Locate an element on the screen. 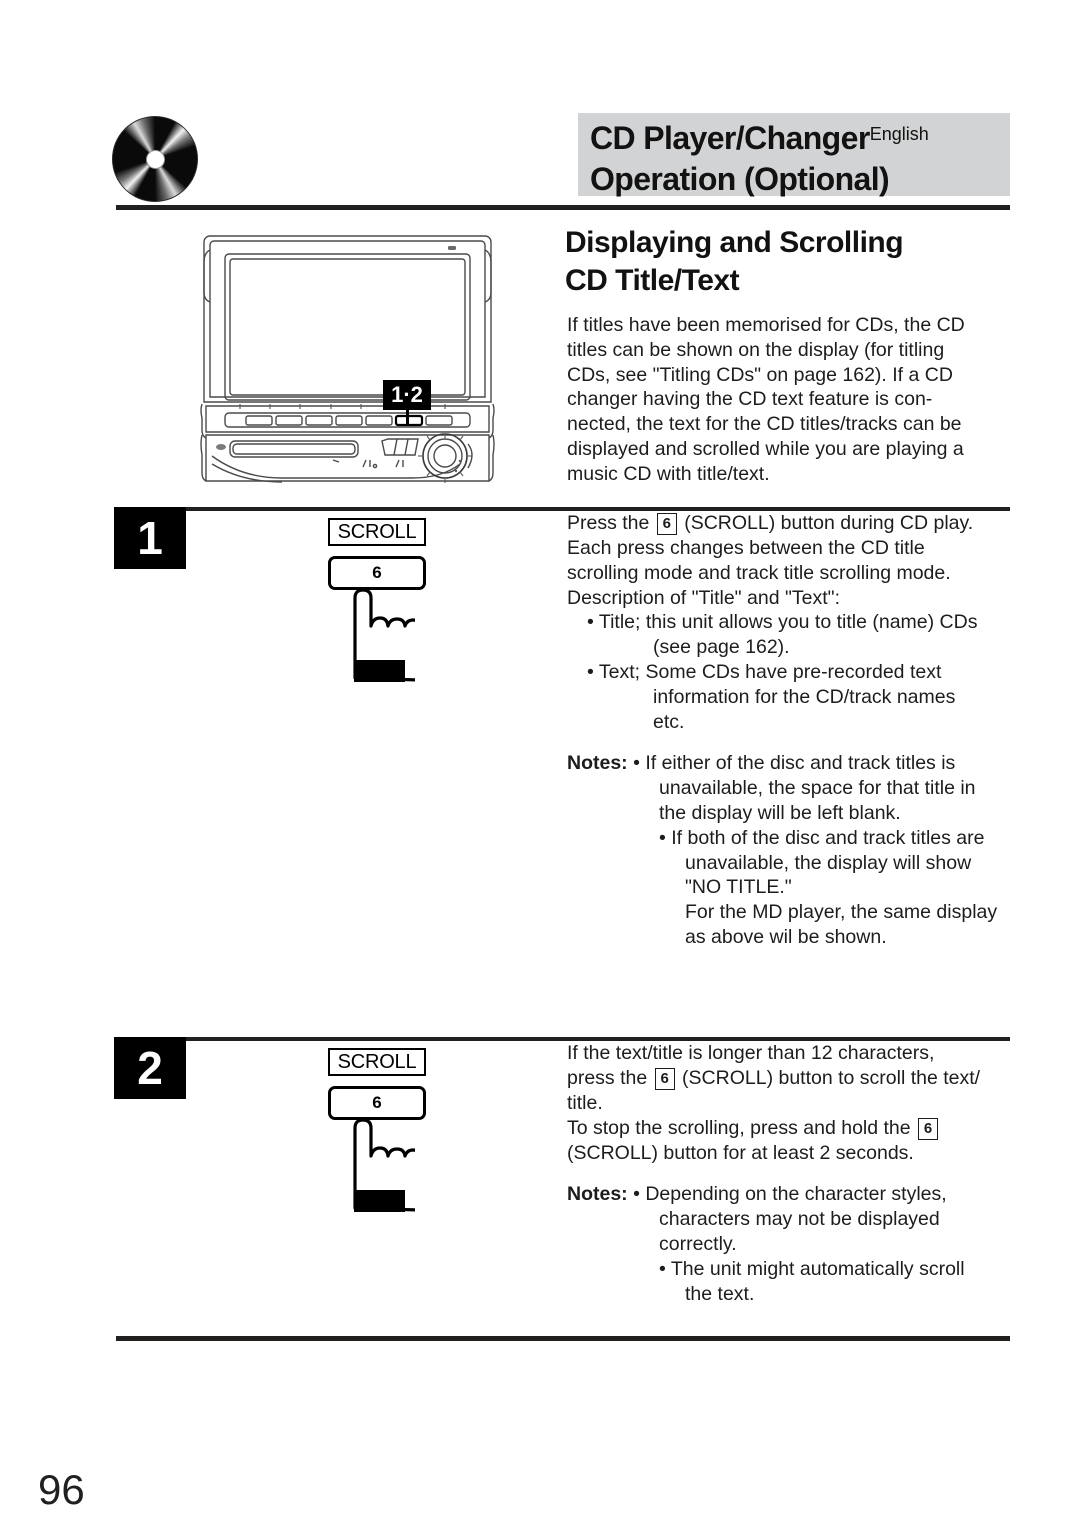  text-fragment: (SCROLL) button to scroll the text/ is located at coordinates (828, 1077).